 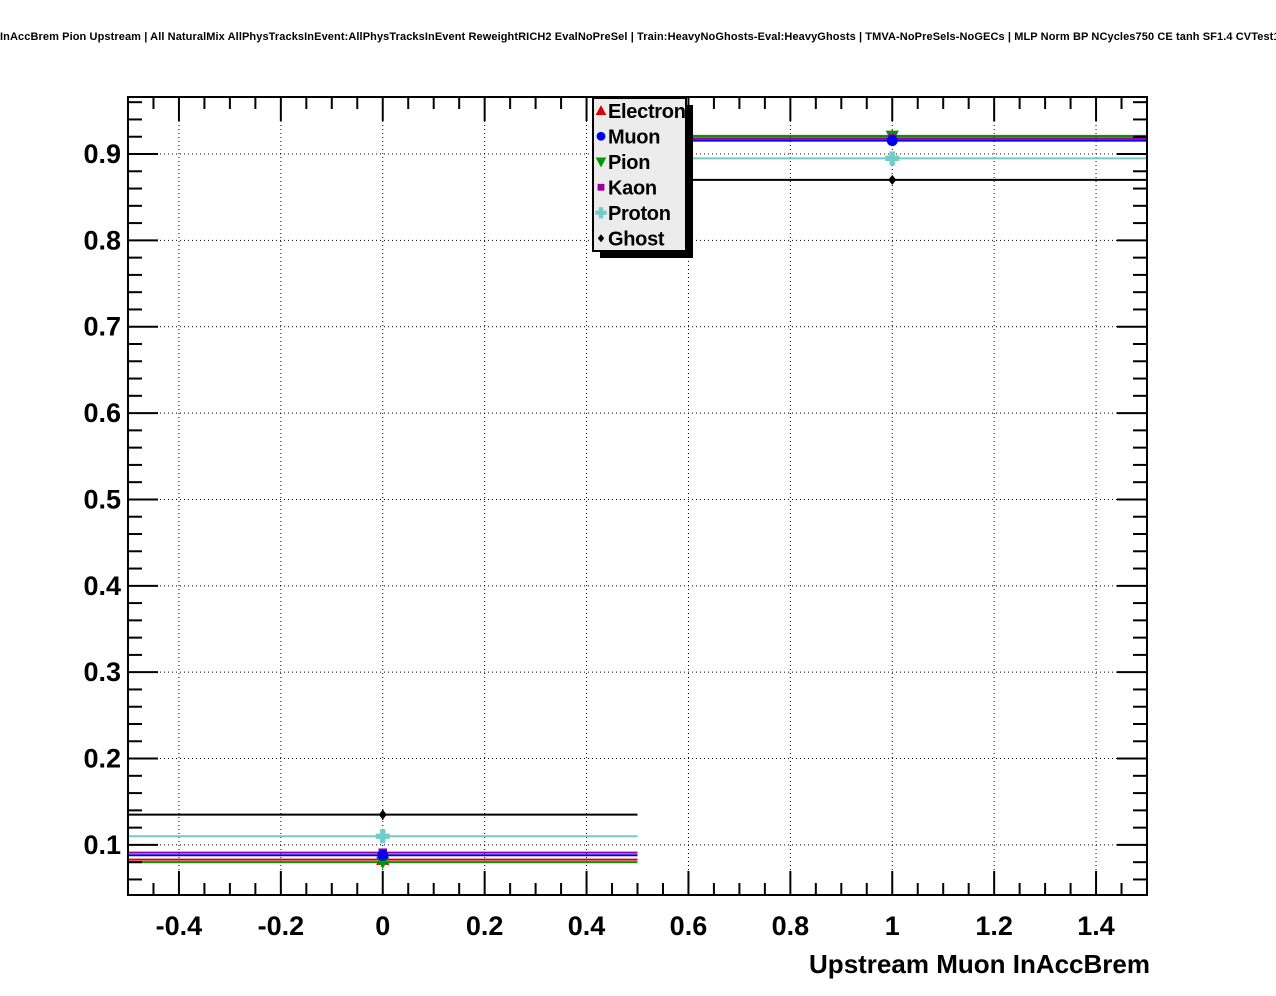 What do you see at coordinates (892, 926) in the screenshot?
I see `x-tick-label: 1` at bounding box center [892, 926].